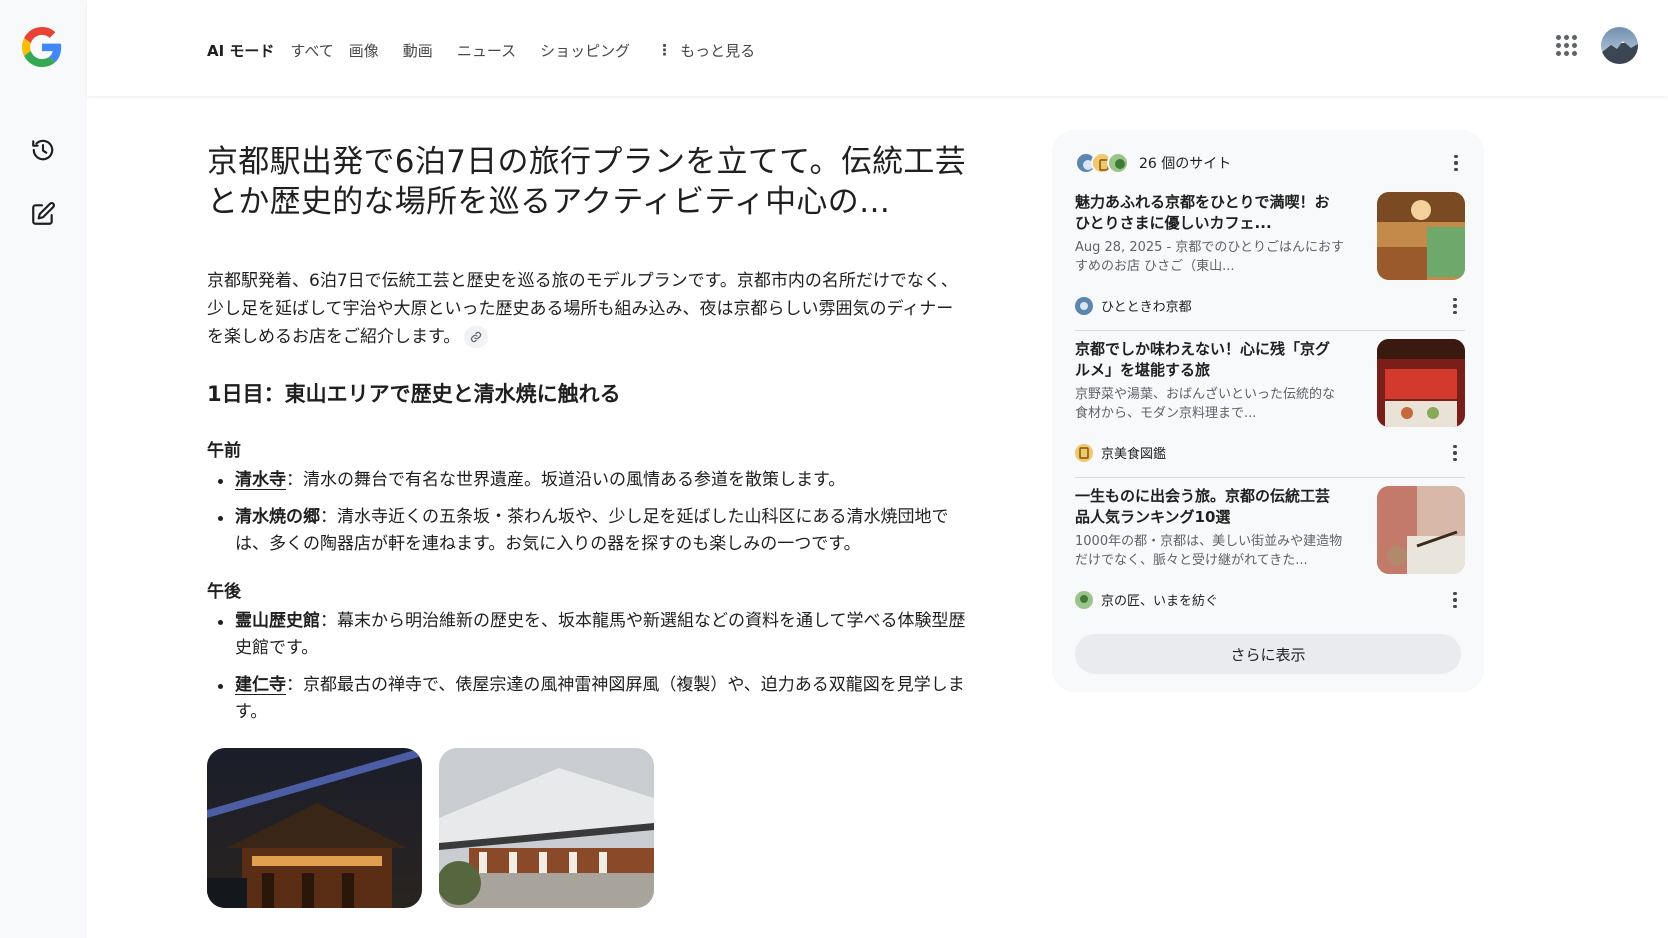 This screenshot has width=1668, height=938. I want to click on list-item: 清水寺：清水の舞台で有名な世界遺産。坂道沿いの風情ある参道を散策します。, so click(587, 480).